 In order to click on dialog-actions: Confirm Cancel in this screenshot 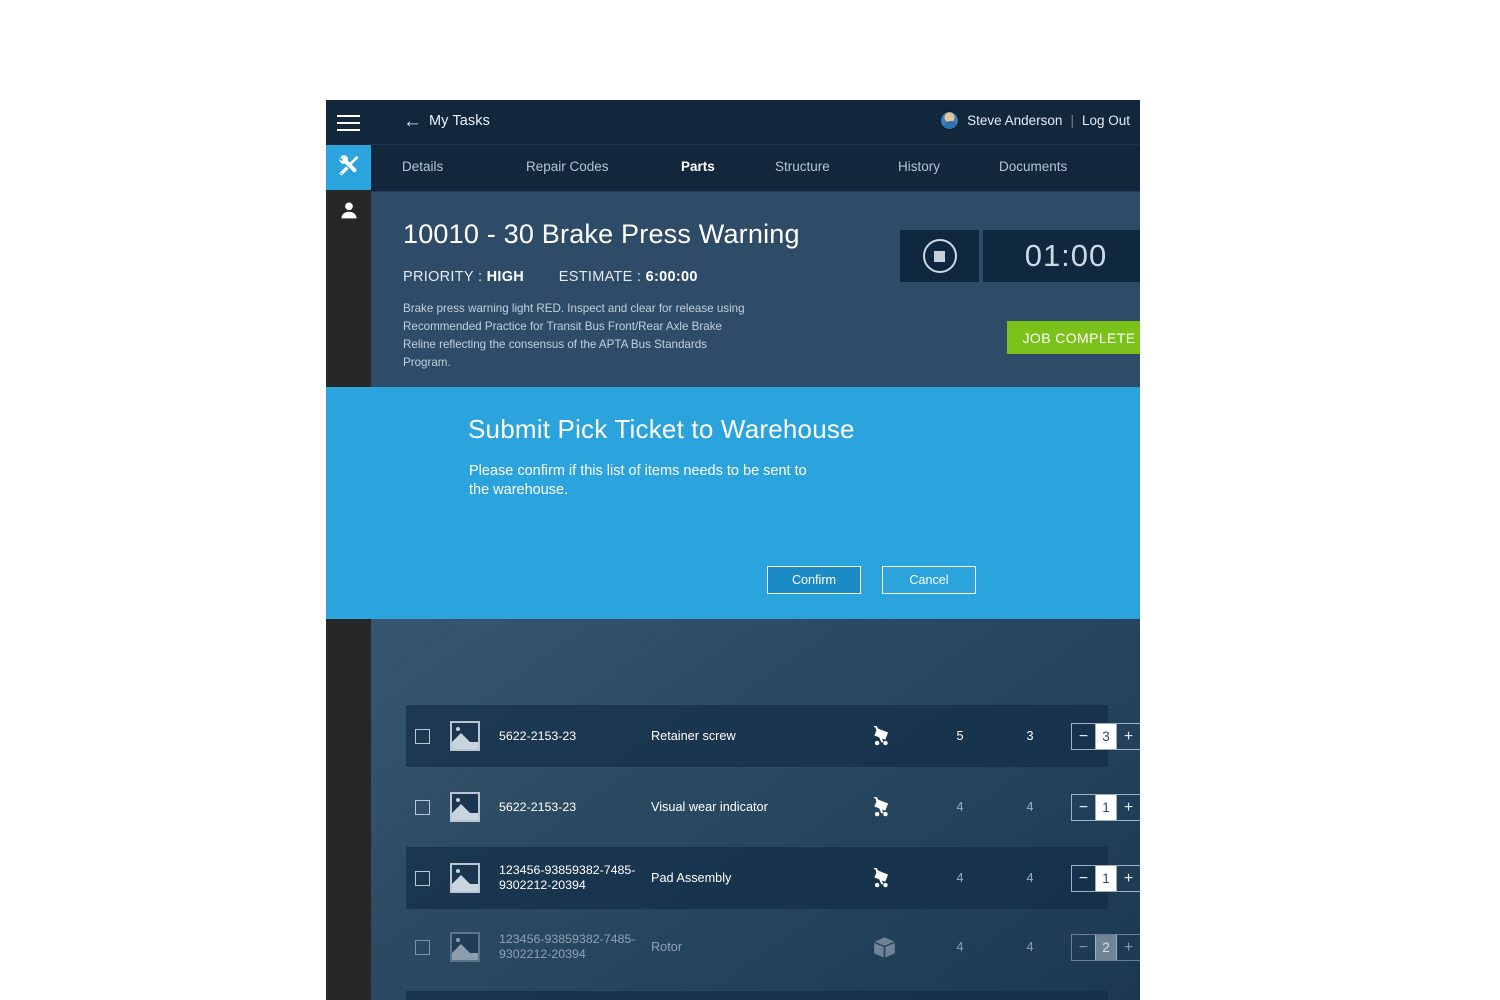, I will do `click(871, 580)`.